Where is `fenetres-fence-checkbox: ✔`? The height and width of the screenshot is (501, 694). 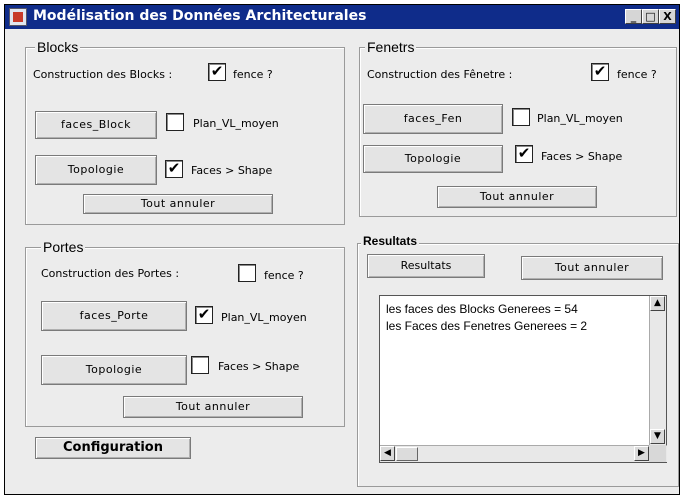
fenetres-fence-checkbox: ✔ is located at coordinates (600, 72).